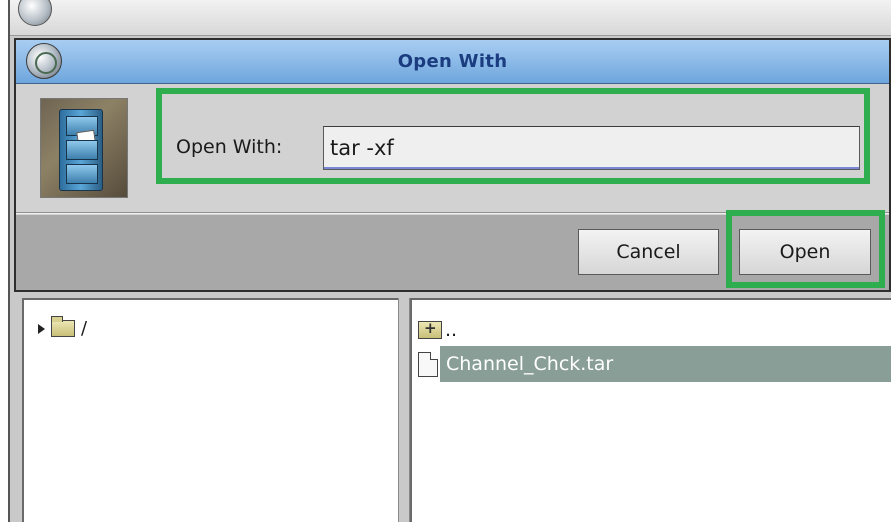 This screenshot has height=522, width=891. Describe the element at coordinates (648, 252) in the screenshot. I see `cancel-button: Cancel` at that location.